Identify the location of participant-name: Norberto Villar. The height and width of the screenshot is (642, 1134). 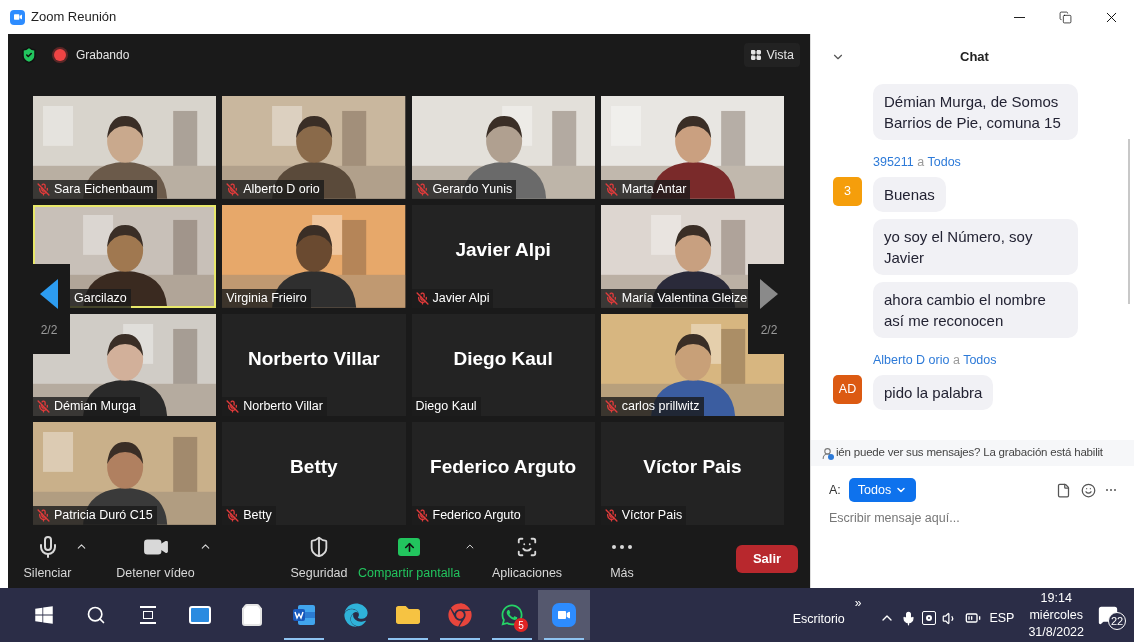
(314, 358).